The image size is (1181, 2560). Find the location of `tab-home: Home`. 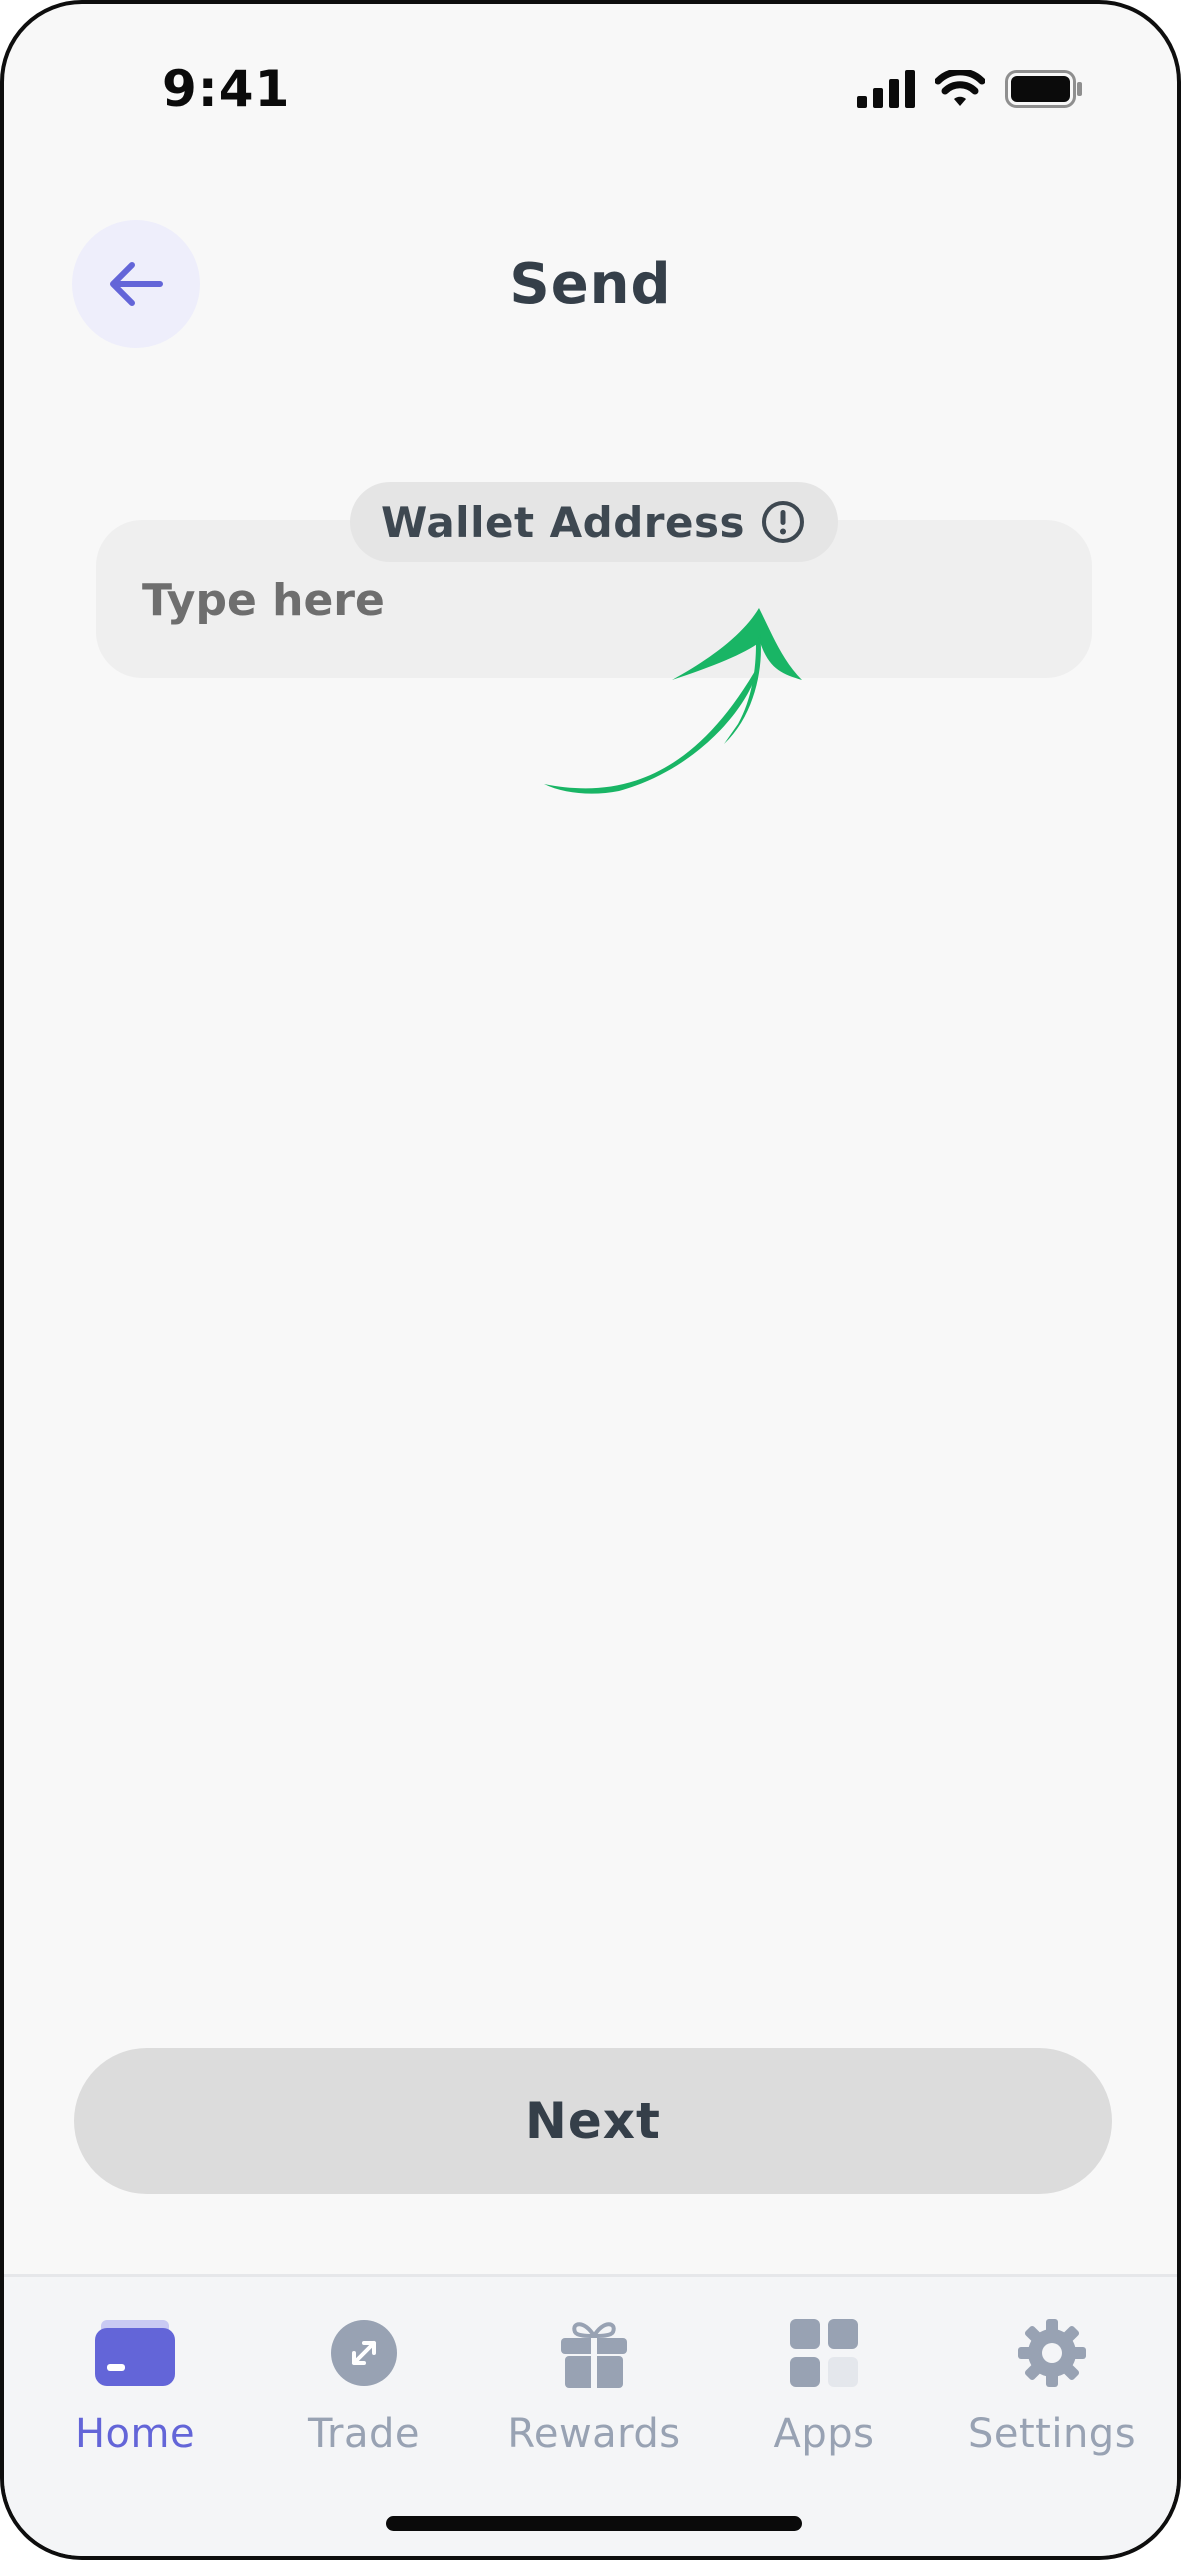

tab-home: Home is located at coordinates (135, 2385).